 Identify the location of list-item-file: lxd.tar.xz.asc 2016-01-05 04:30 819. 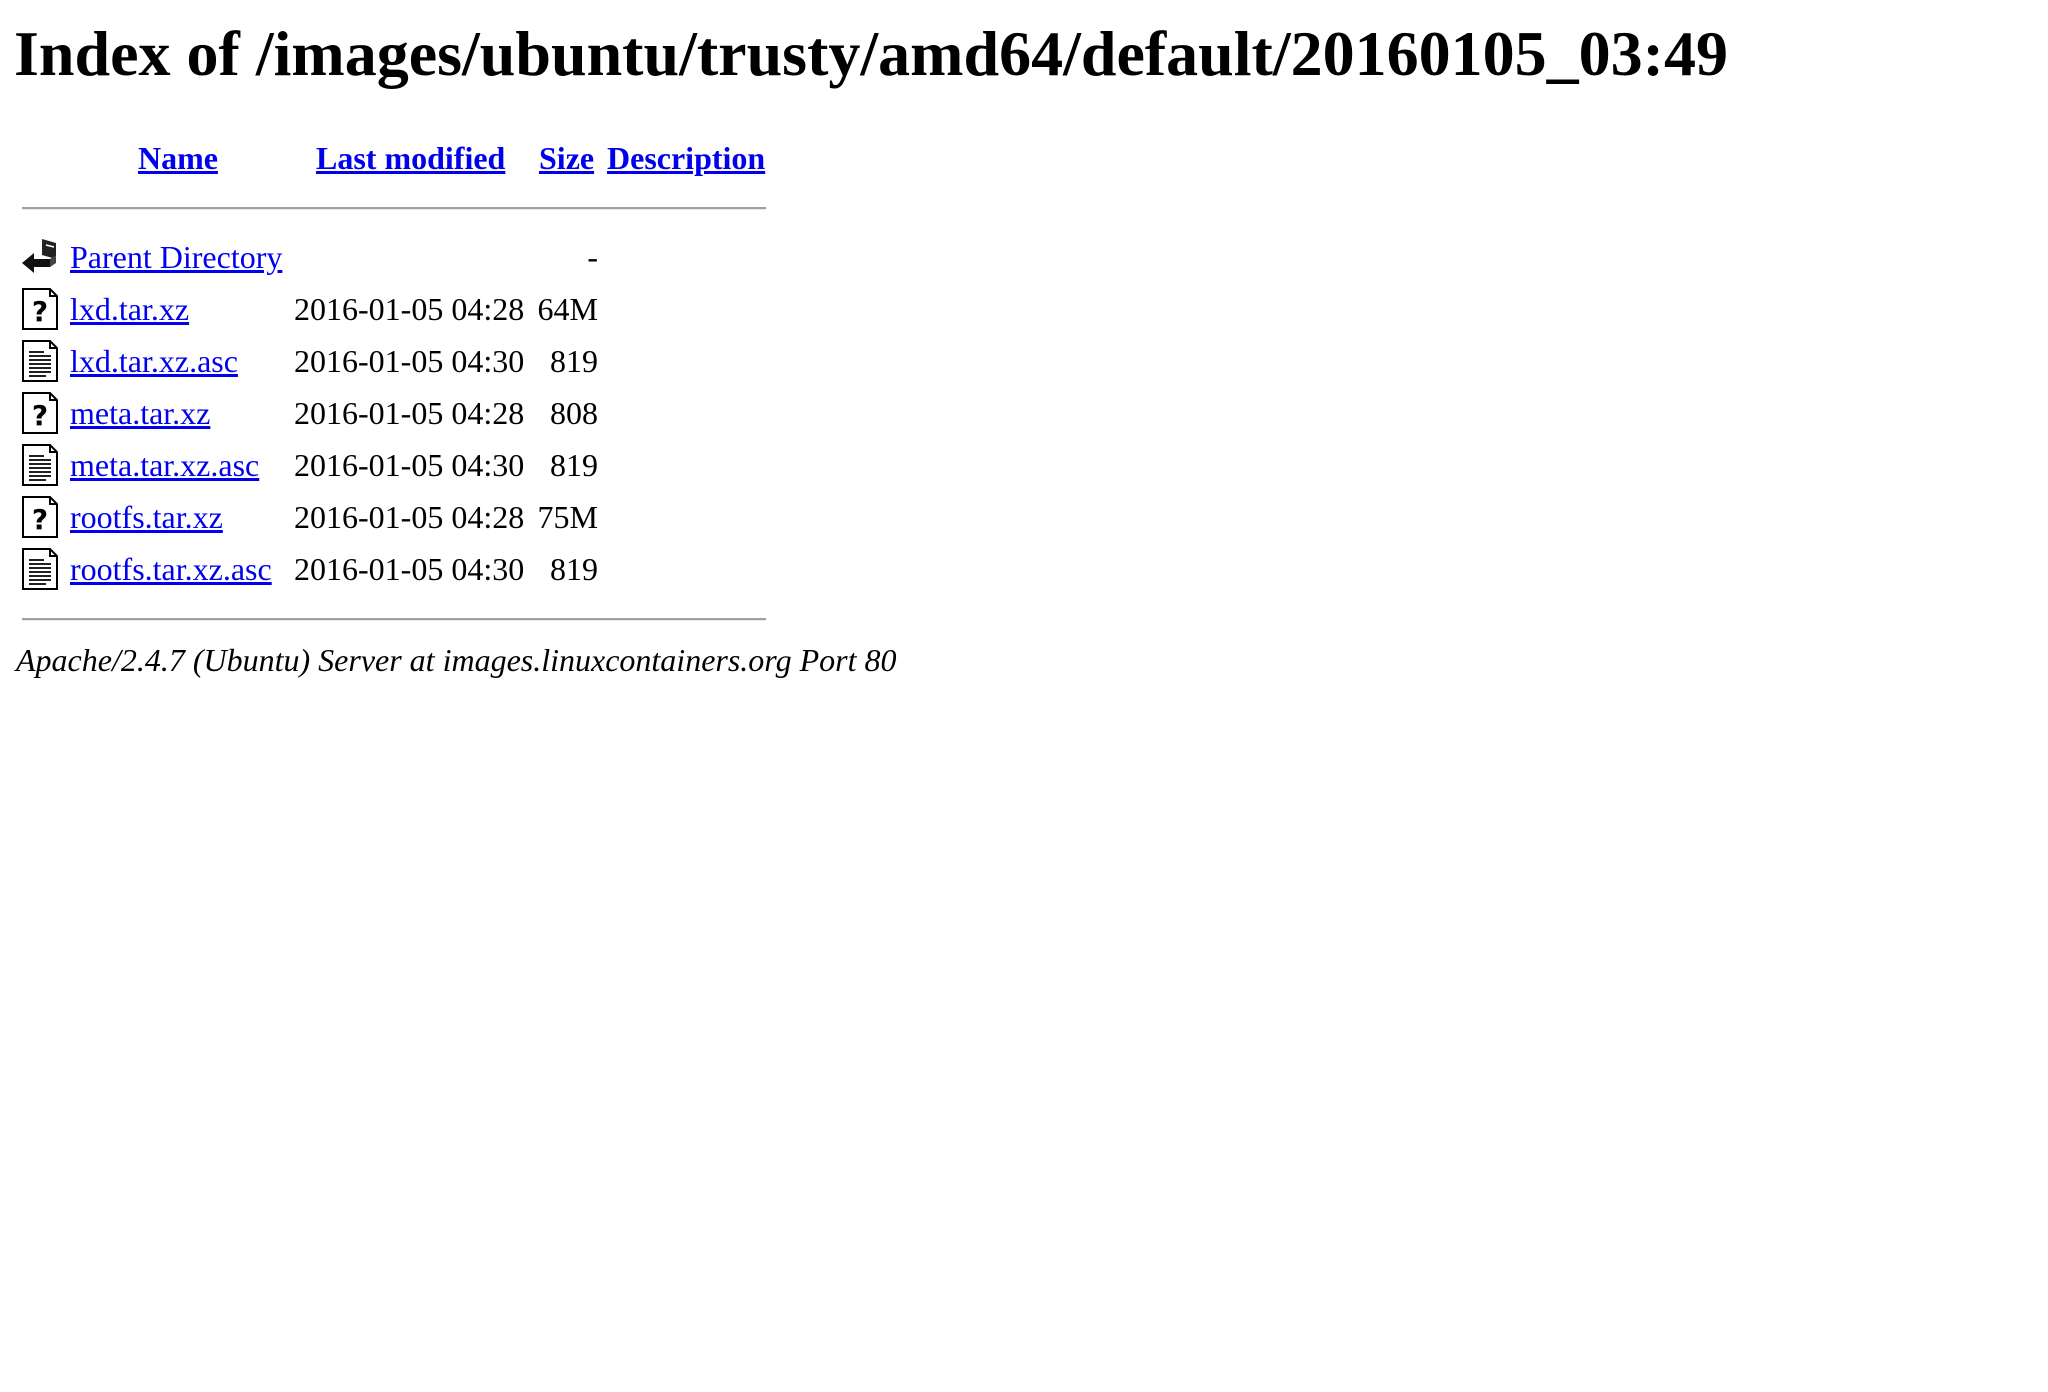
(400, 361).